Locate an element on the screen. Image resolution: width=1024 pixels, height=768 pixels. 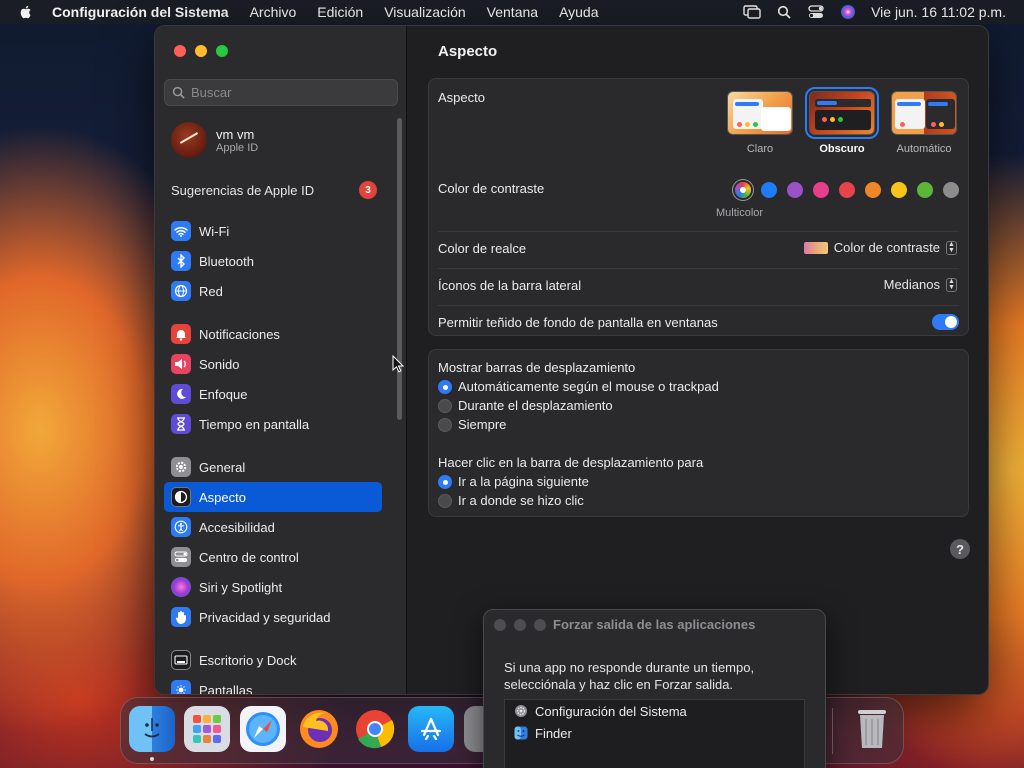
app-store-icon is located at coordinates (431, 729).